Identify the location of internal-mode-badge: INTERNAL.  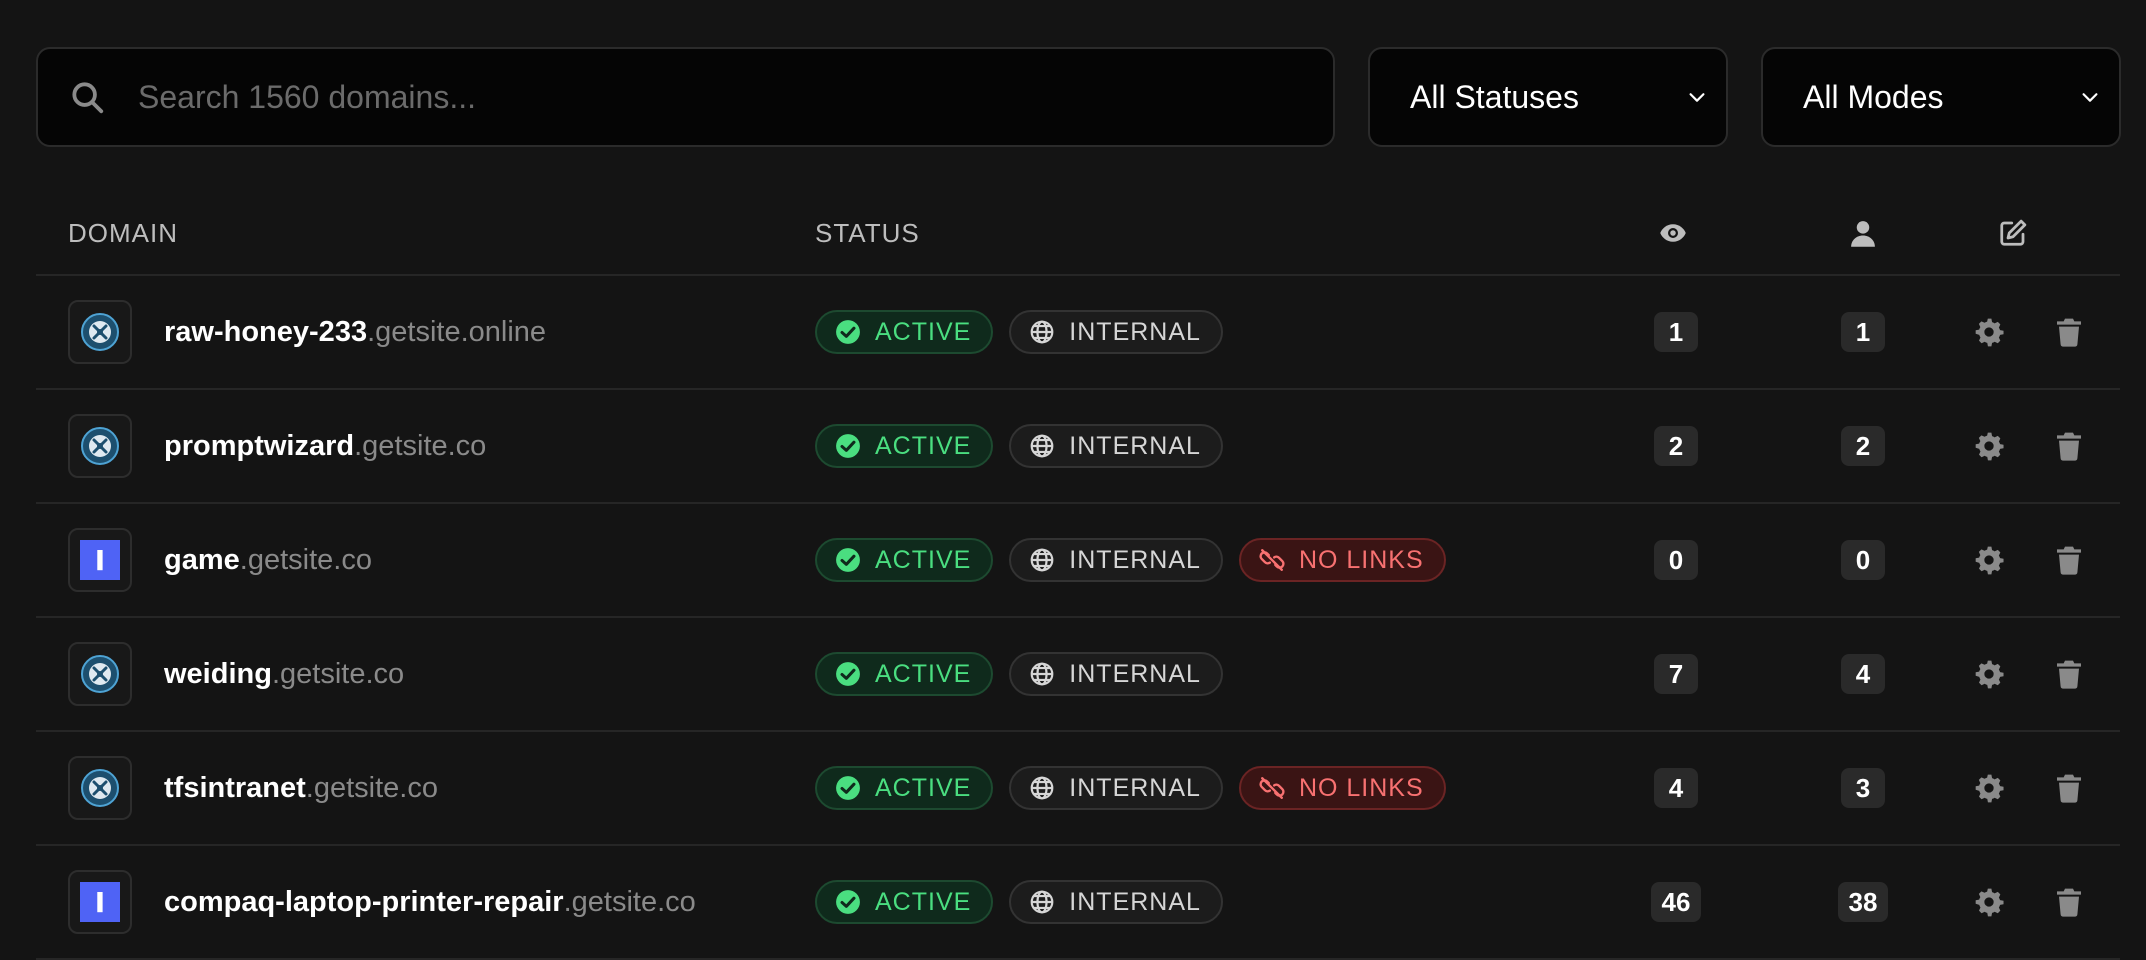
(1116, 332).